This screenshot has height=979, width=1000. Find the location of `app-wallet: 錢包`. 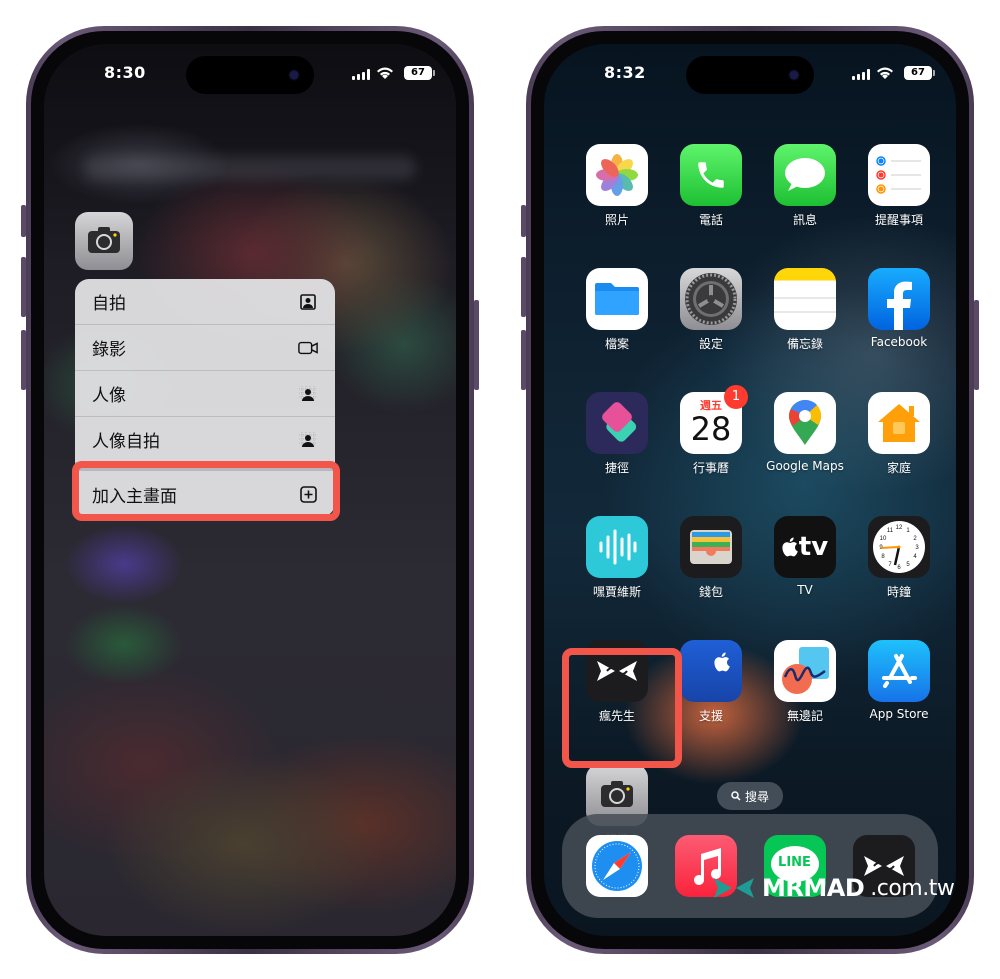

app-wallet: 錢包 is located at coordinates (711, 558).